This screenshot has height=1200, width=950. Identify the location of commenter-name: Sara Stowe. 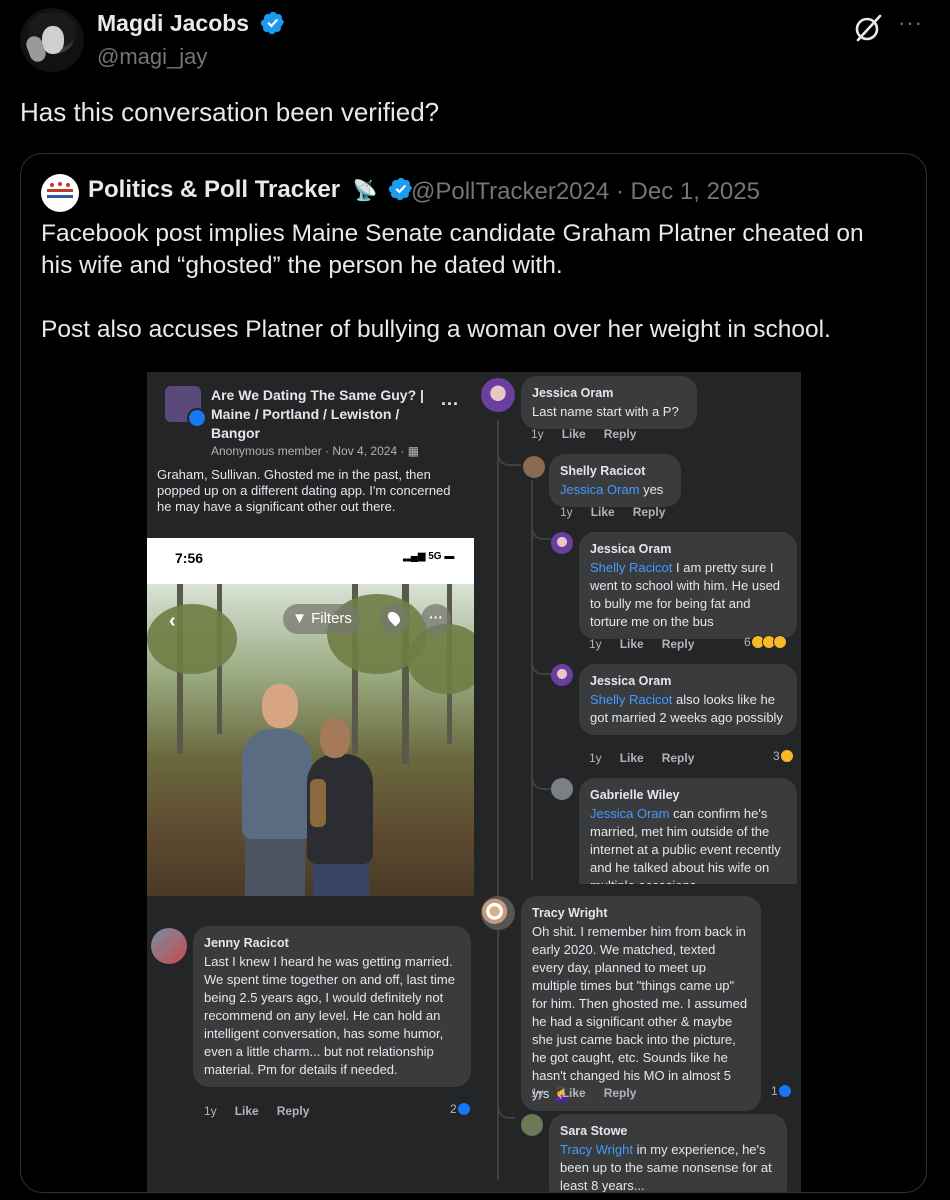
(594, 1131).